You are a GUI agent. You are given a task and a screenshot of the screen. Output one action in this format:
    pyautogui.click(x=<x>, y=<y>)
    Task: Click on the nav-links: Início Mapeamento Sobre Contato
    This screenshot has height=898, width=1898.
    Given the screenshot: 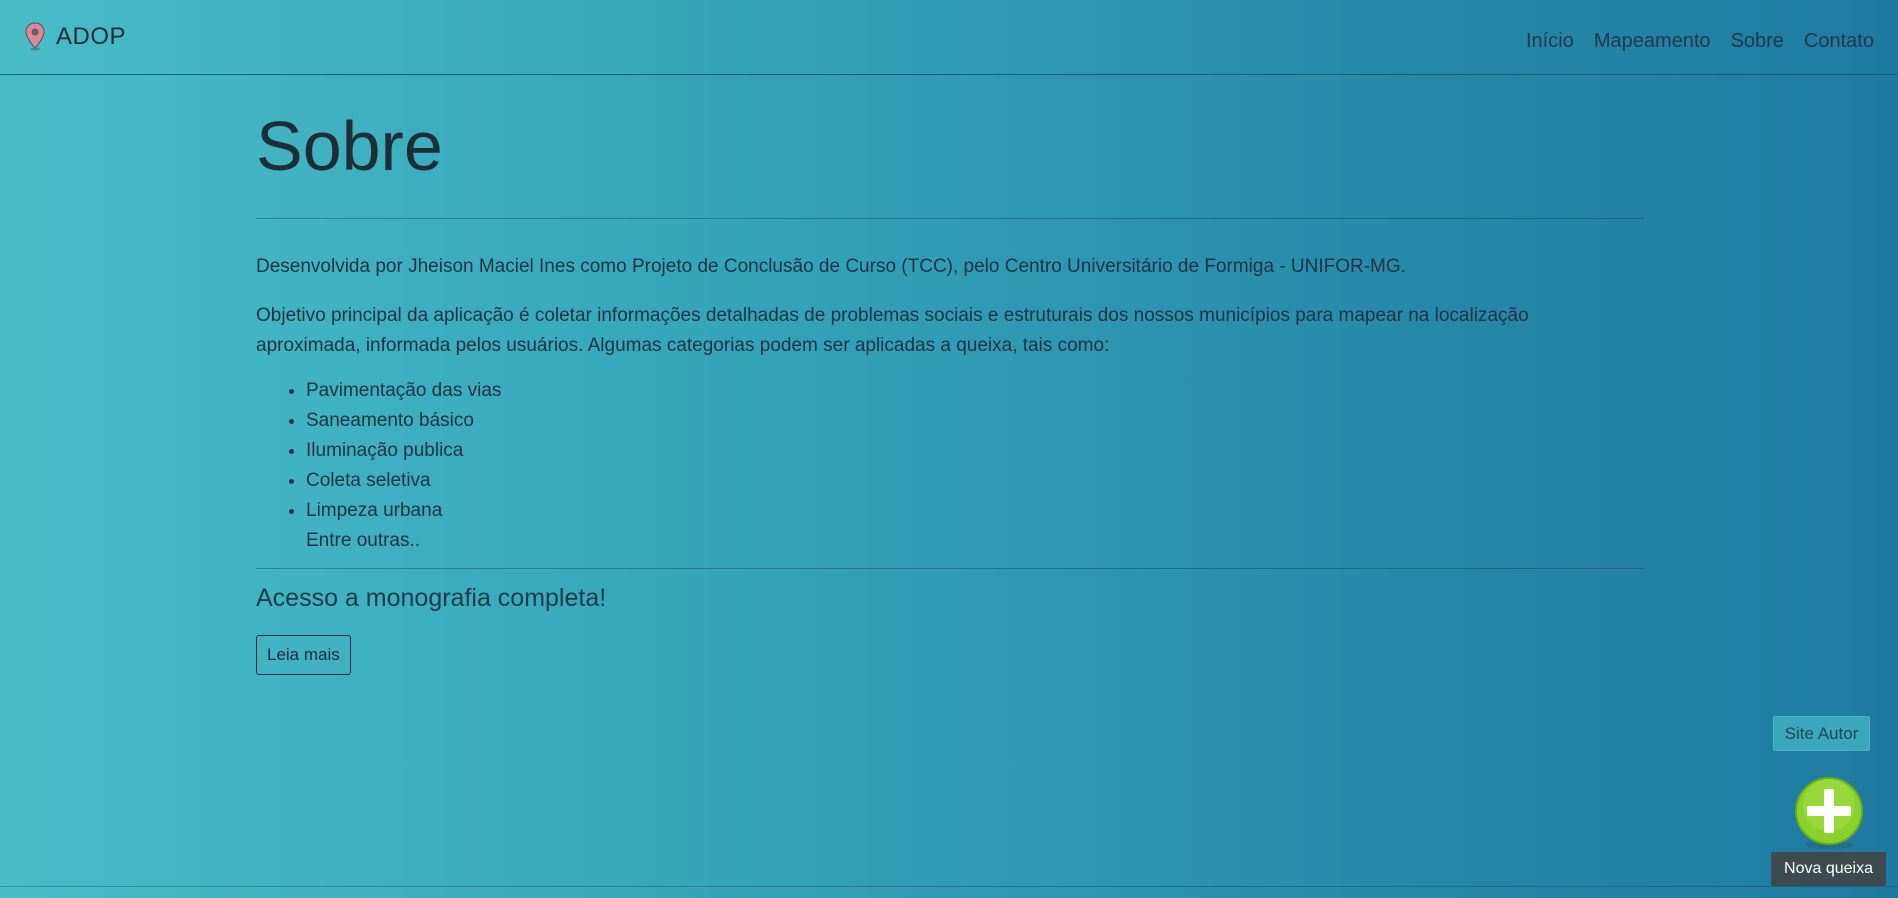 What is the action you would take?
    pyautogui.click(x=1700, y=37)
    